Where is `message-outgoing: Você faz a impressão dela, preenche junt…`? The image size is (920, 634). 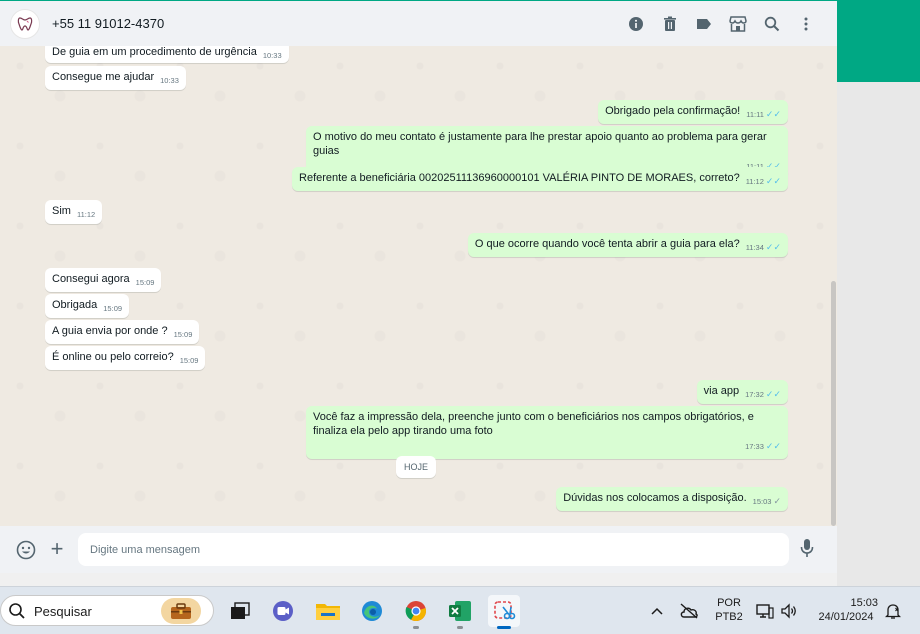
message-outgoing: Você faz a impressão dela, preenche junt… is located at coordinates (547, 432).